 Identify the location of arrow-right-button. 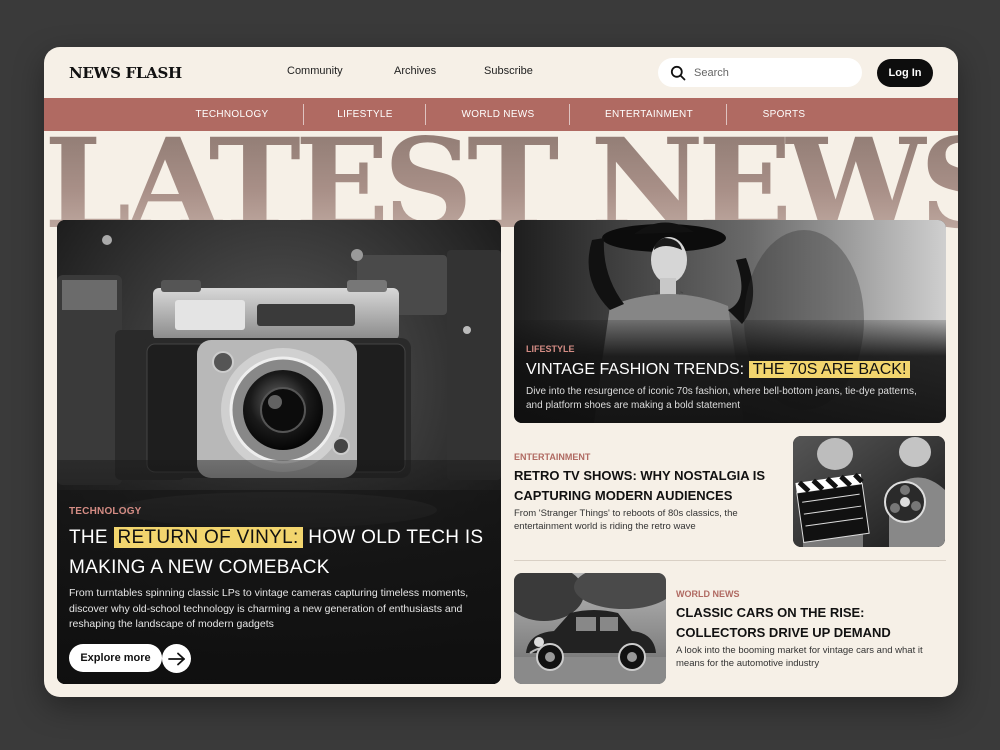
(176, 658).